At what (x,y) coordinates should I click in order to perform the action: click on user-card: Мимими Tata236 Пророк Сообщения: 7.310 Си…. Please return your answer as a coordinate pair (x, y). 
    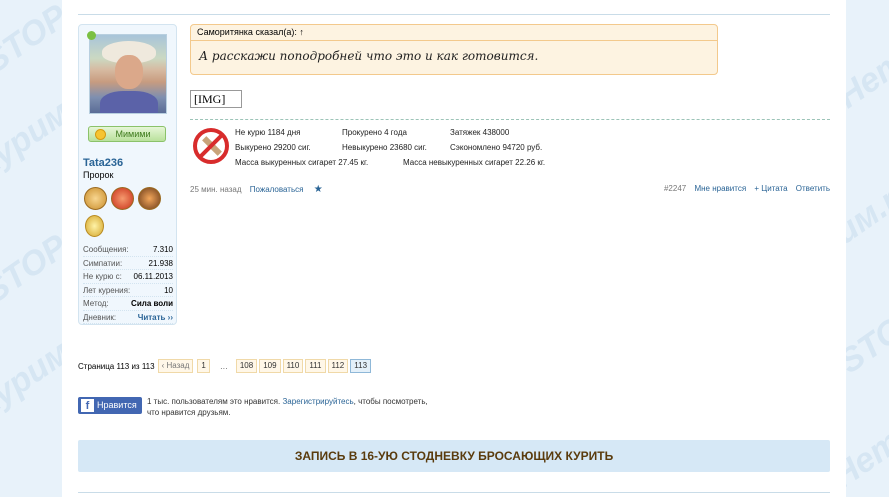
    Looking at the image, I should click on (127, 174).